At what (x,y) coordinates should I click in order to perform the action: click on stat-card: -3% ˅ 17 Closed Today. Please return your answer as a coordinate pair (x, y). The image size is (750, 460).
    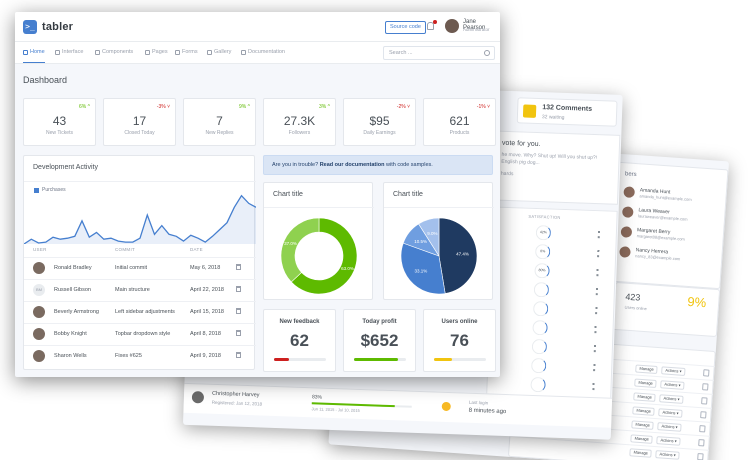
    Looking at the image, I should click on (139, 122).